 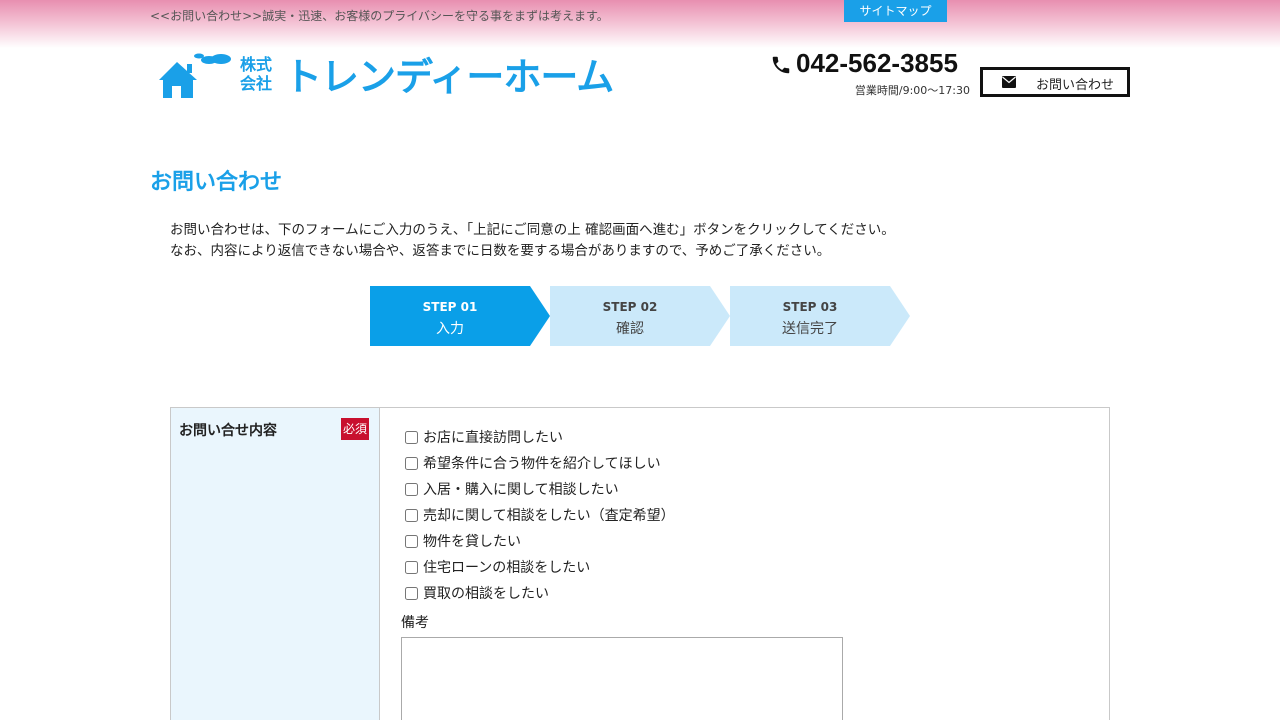 I want to click on inquiry-type-label: お問い合せ内容, so click(x=228, y=431).